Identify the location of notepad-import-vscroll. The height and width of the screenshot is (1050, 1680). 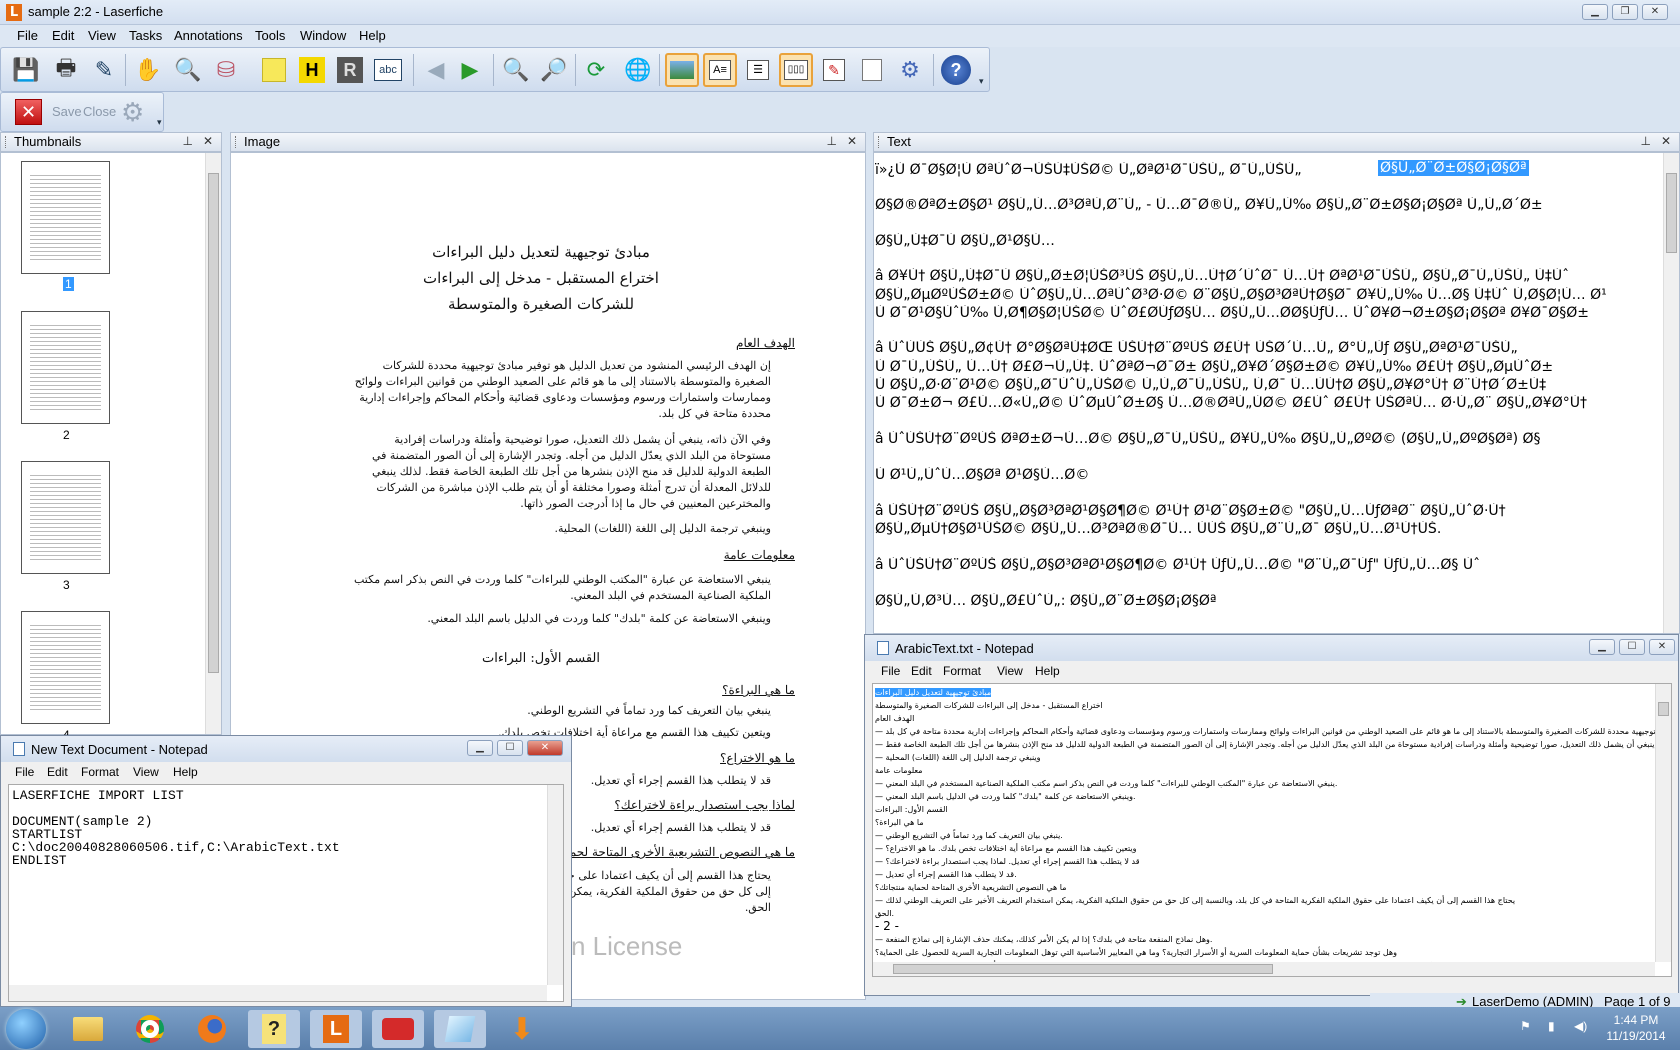
(555, 885).